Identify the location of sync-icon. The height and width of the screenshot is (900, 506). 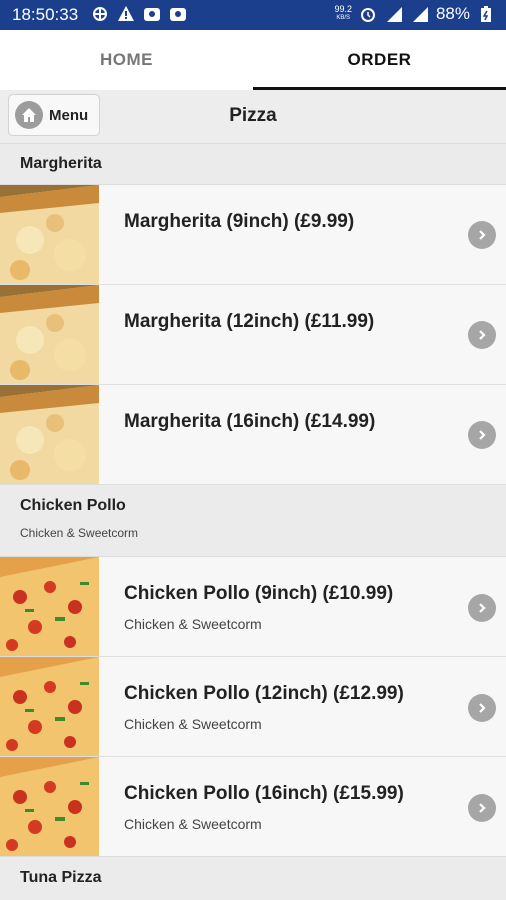
(100, 14).